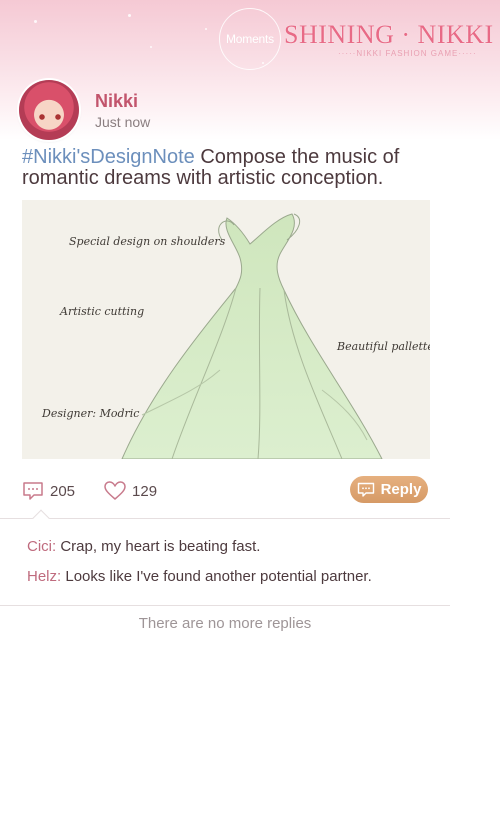  Describe the element at coordinates (116, 101) in the screenshot. I see `post-author: Nikki` at that location.